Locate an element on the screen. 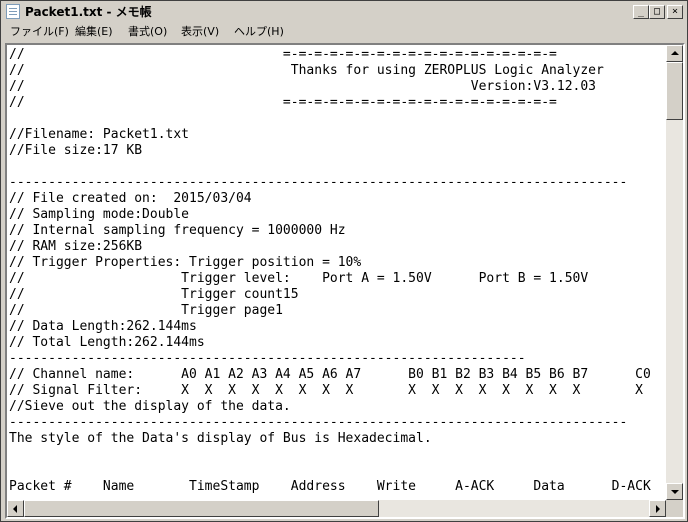  arrow-right-icon is located at coordinates (658, 509).